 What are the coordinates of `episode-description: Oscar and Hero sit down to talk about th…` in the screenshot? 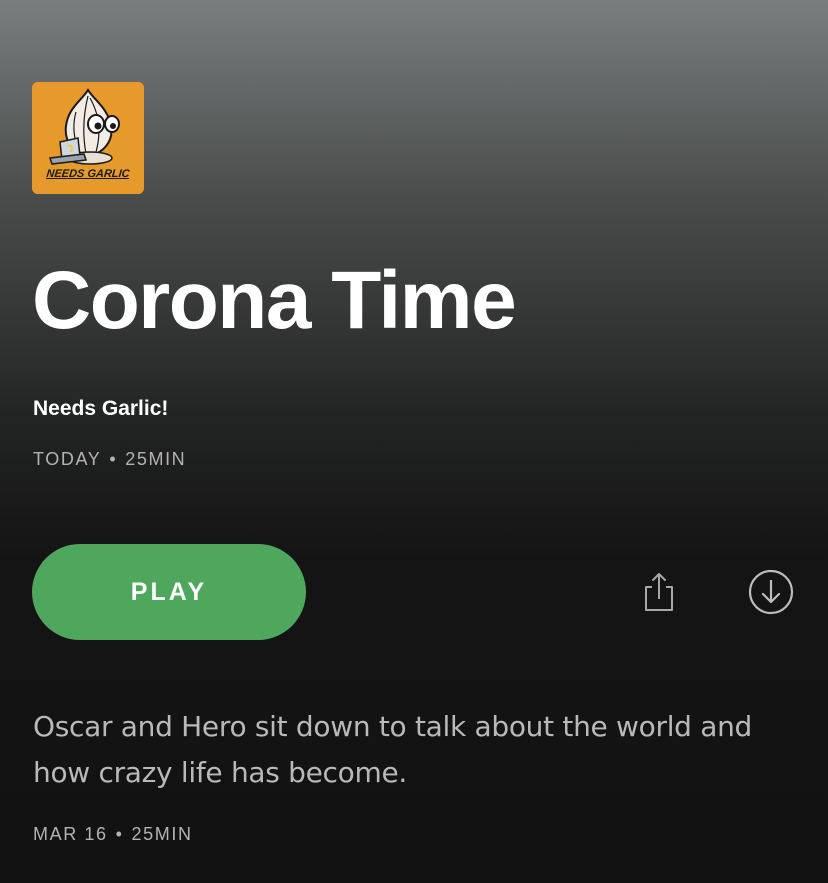 It's located at (393, 749).